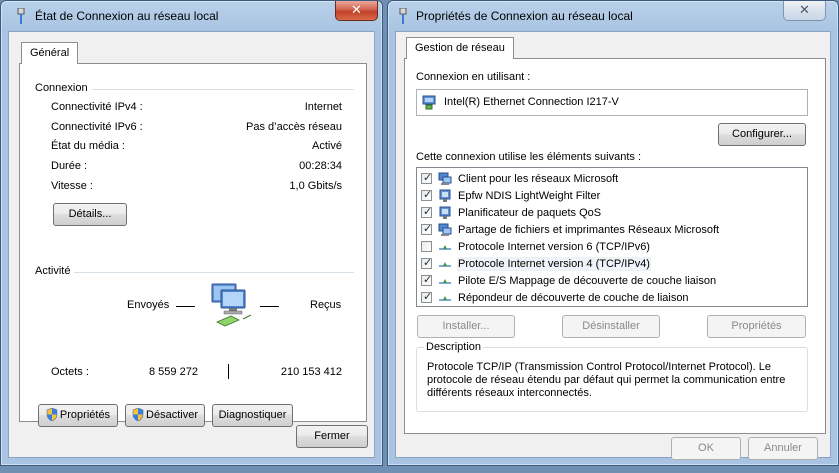 This screenshot has height=473, width=839. What do you see at coordinates (63, 88) in the screenshot?
I see `connection-heading: Connexion` at bounding box center [63, 88].